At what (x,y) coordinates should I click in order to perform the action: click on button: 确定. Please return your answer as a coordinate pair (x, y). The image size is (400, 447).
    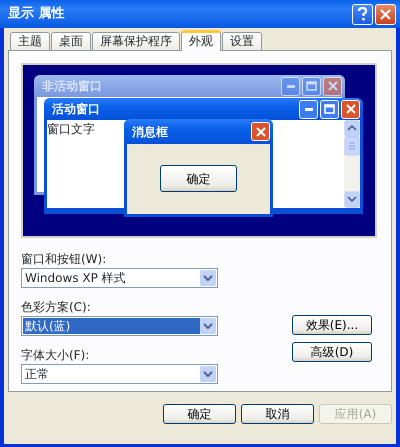
    Looking at the image, I should click on (199, 414).